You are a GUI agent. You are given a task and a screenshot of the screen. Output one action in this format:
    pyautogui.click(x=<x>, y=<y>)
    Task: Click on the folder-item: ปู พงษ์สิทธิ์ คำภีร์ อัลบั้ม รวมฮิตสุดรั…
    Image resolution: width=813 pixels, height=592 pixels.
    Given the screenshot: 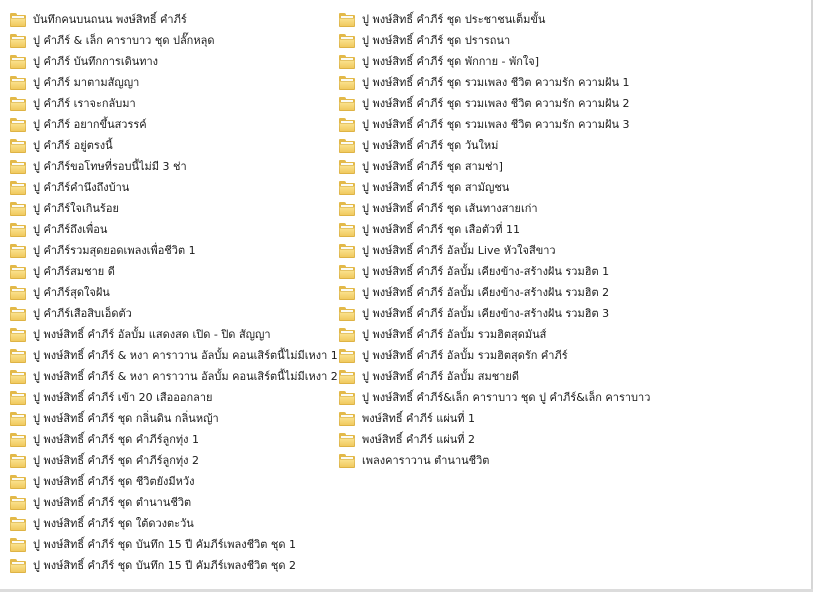 What is the action you would take?
    pyautogui.click(x=489, y=355)
    